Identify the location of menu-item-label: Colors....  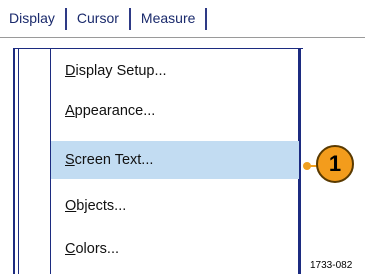
(85, 249).